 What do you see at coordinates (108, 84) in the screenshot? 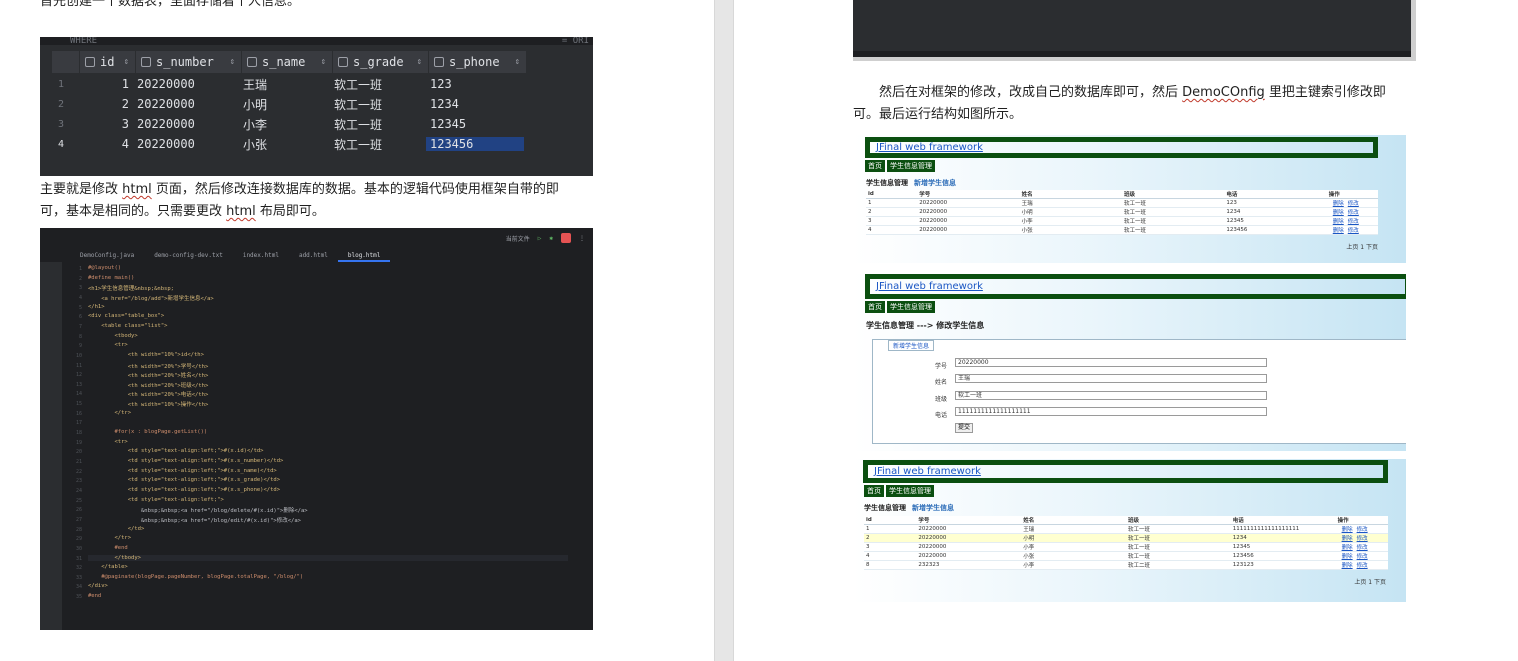
I see `cell-id: 1` at bounding box center [108, 84].